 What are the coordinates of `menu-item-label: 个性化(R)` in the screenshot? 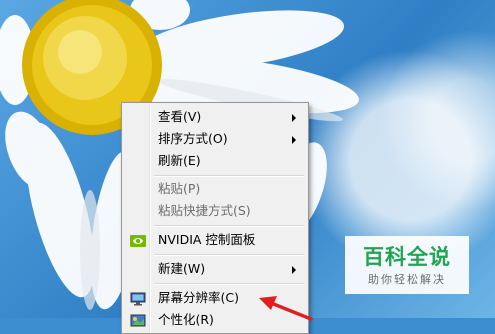 It's located at (186, 319).